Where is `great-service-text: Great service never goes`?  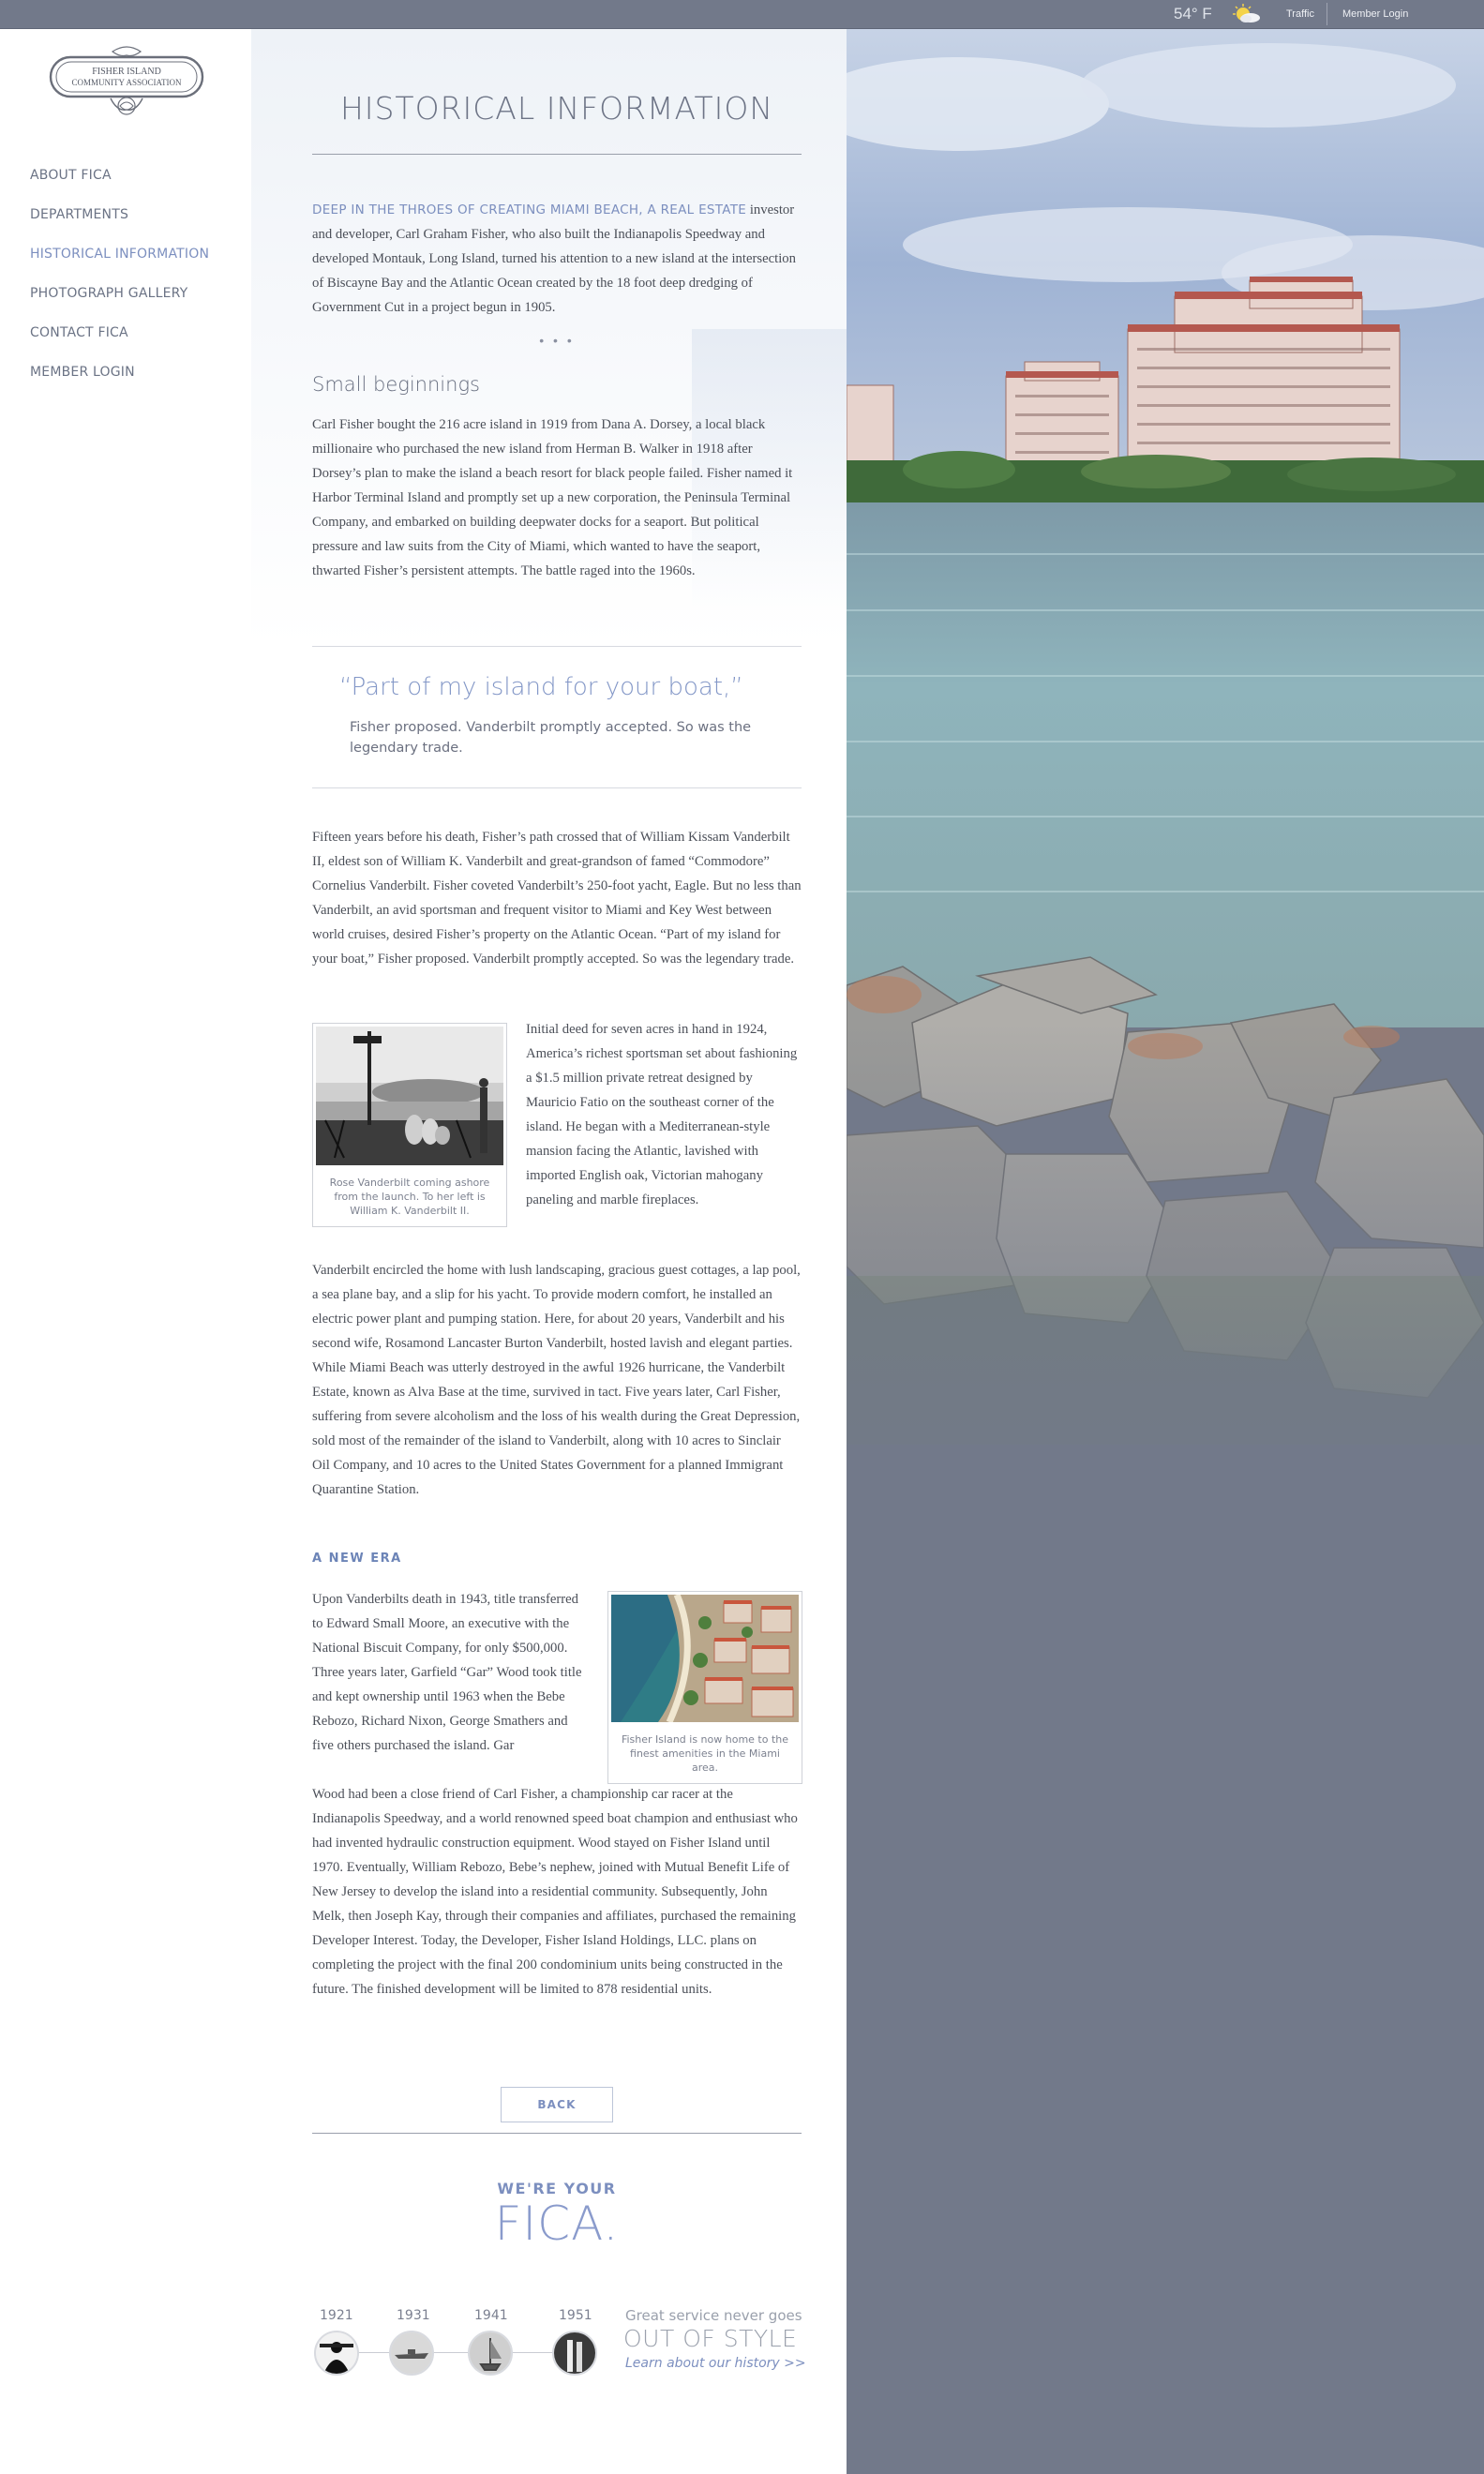 great-service-text: Great service never goes is located at coordinates (713, 2315).